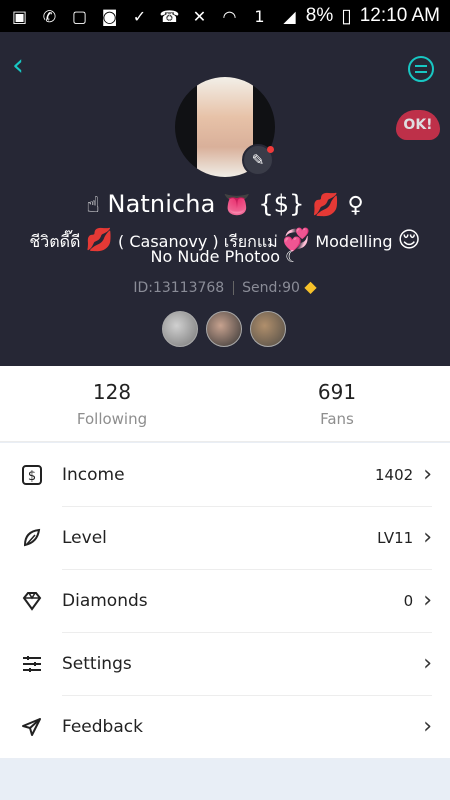 The width and height of the screenshot is (450, 800). What do you see at coordinates (229, 16) in the screenshot?
I see `wifi-icon: ◠` at bounding box center [229, 16].